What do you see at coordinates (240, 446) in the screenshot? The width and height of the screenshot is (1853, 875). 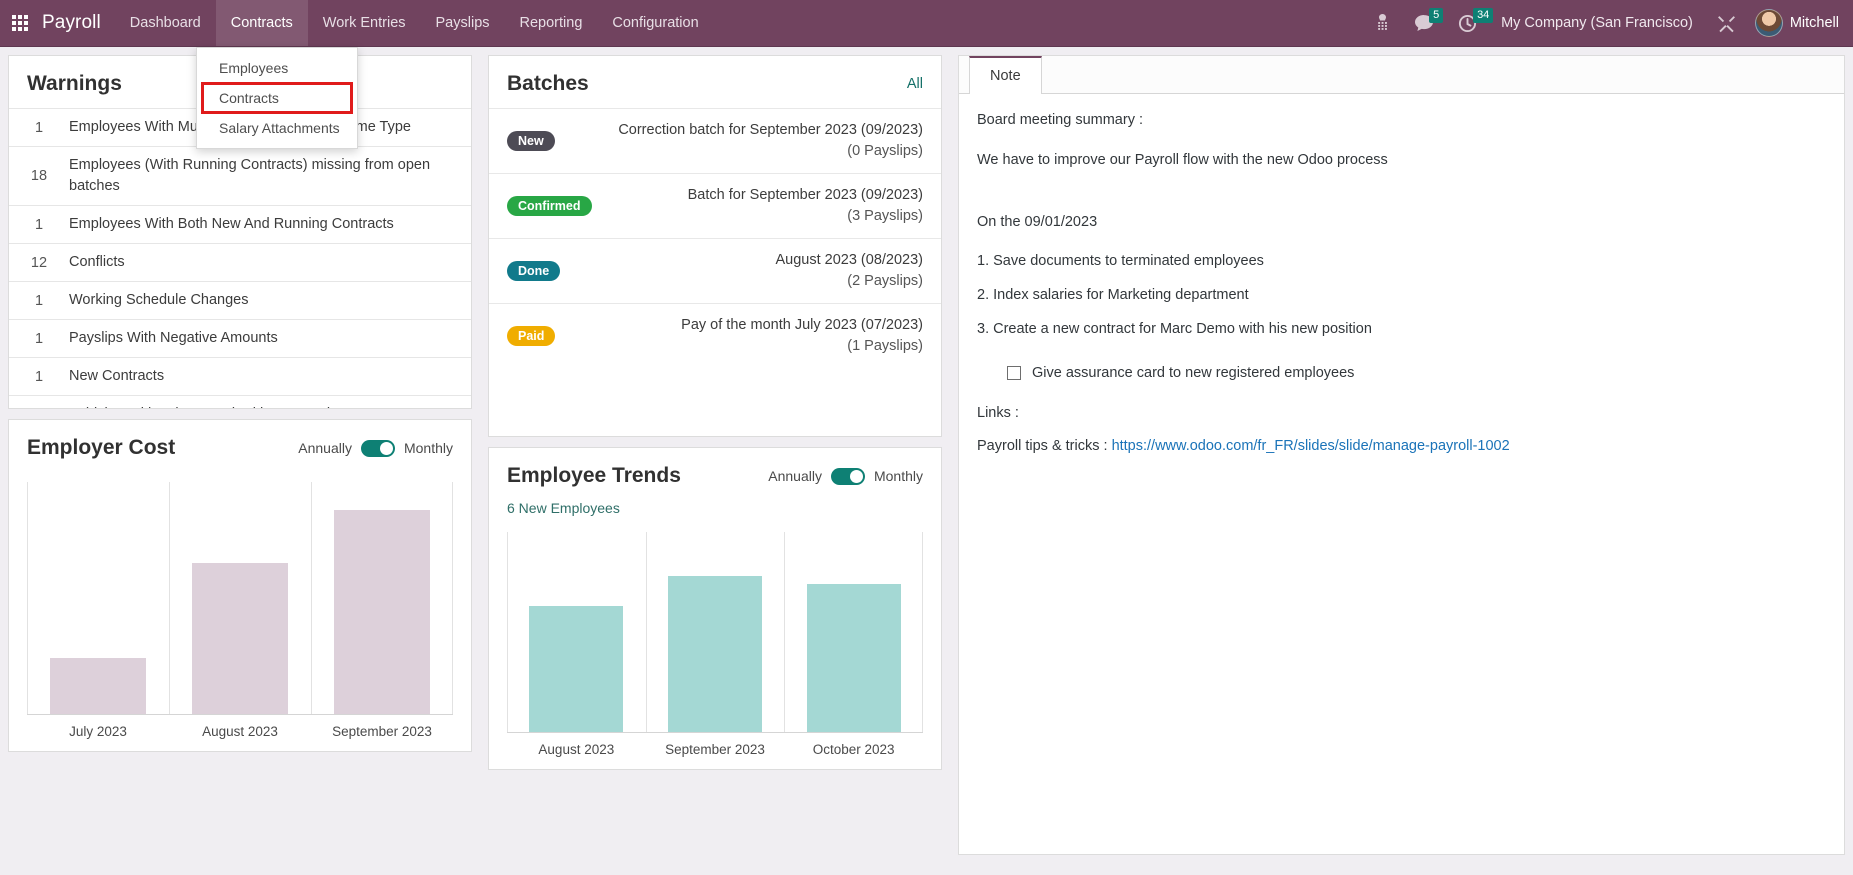 I see `employer-cost-header: Employer Cost Annually Monthly` at bounding box center [240, 446].